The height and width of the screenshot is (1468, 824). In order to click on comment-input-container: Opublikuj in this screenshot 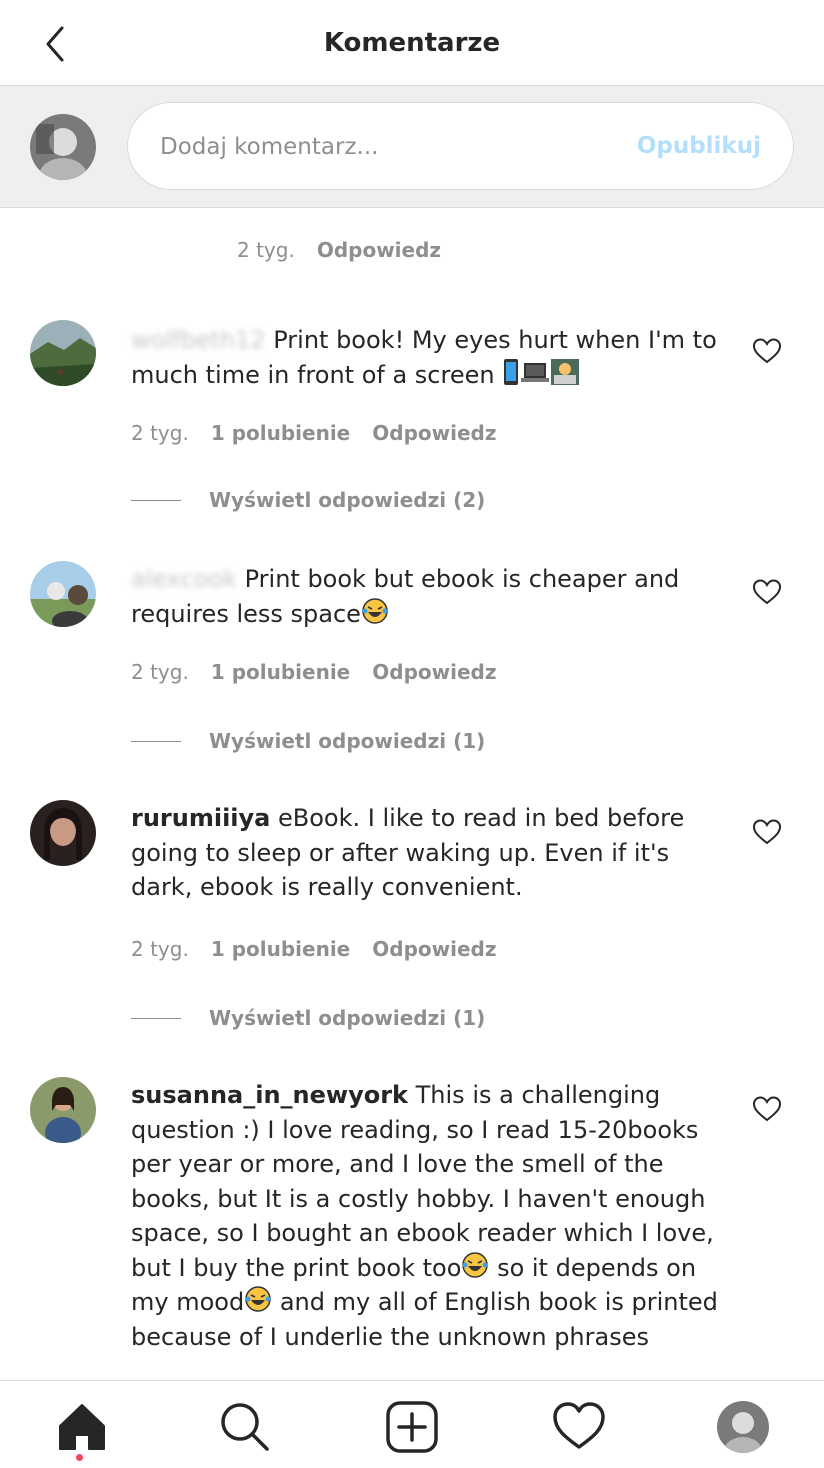, I will do `click(460, 146)`.